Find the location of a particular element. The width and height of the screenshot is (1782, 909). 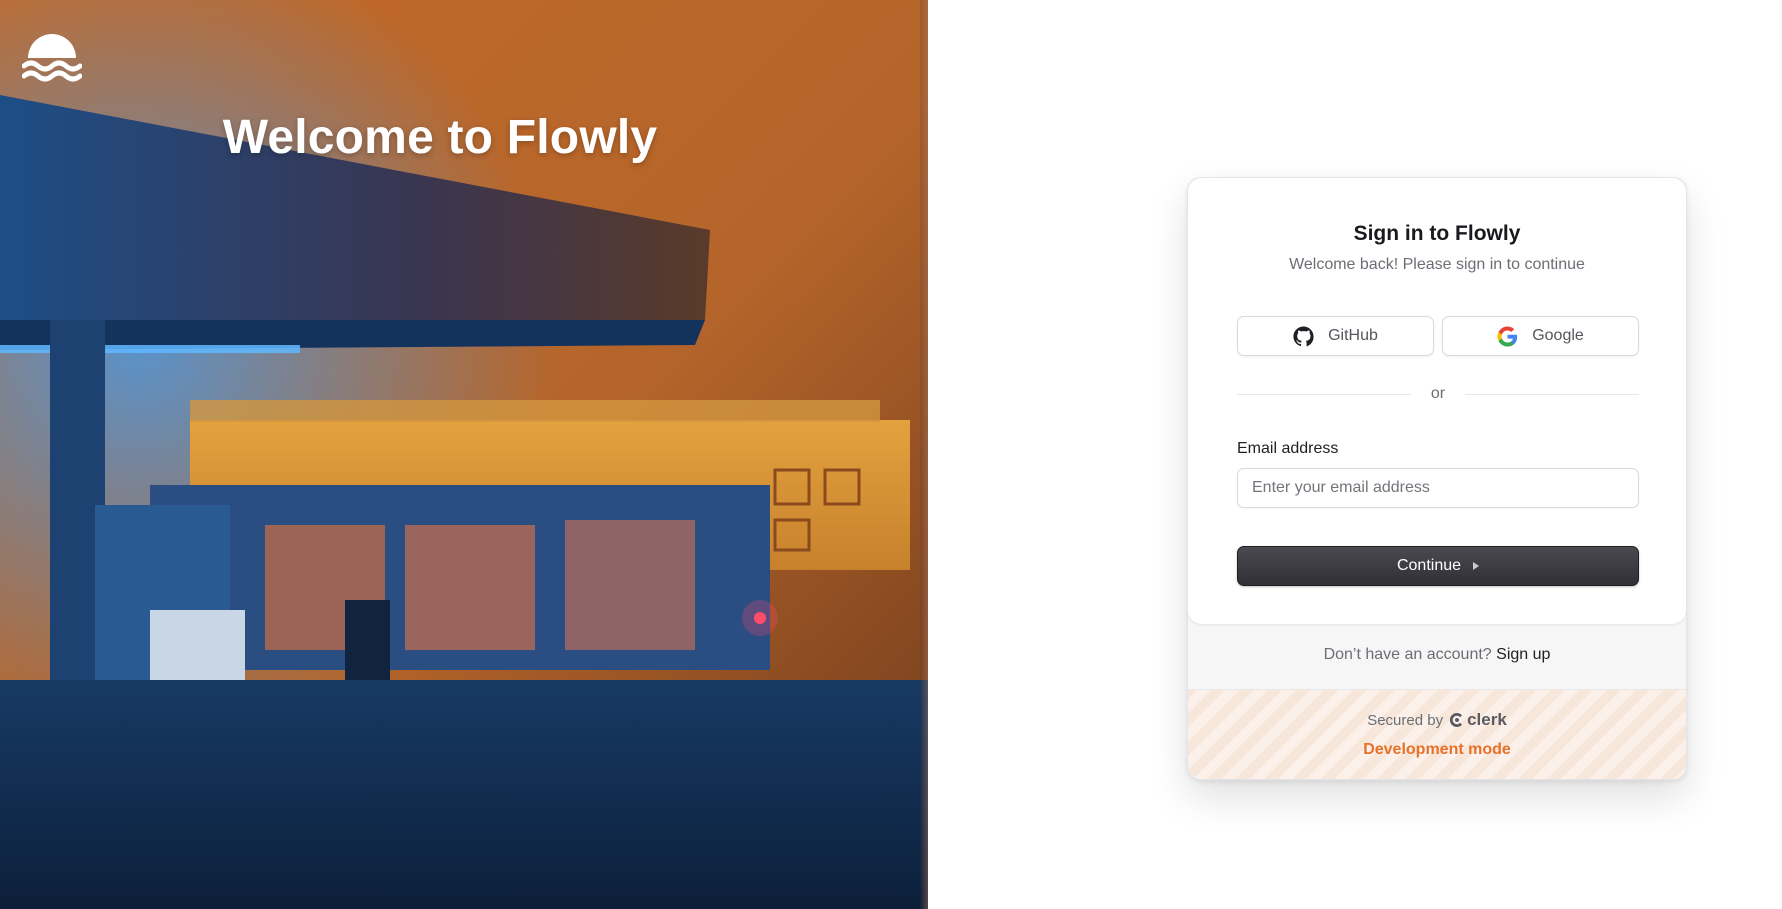

email-input is located at coordinates (1438, 488).